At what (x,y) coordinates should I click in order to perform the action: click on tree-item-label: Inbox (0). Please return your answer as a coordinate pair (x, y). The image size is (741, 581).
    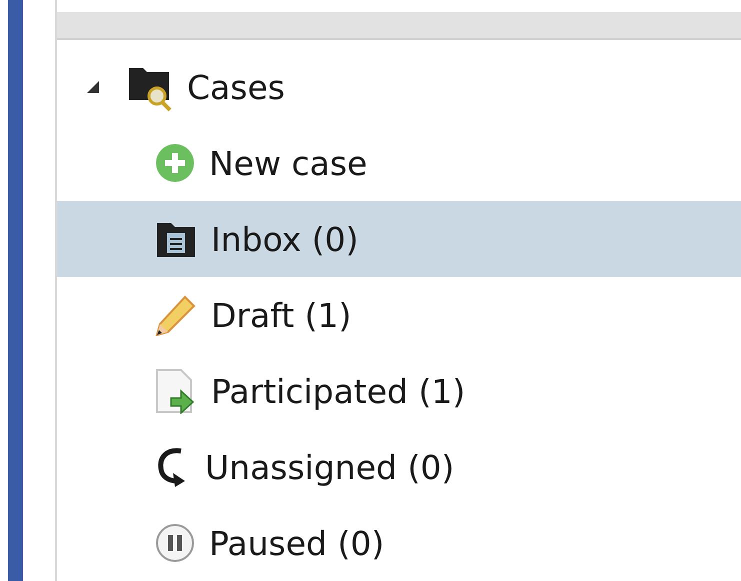
    Looking at the image, I should click on (285, 239).